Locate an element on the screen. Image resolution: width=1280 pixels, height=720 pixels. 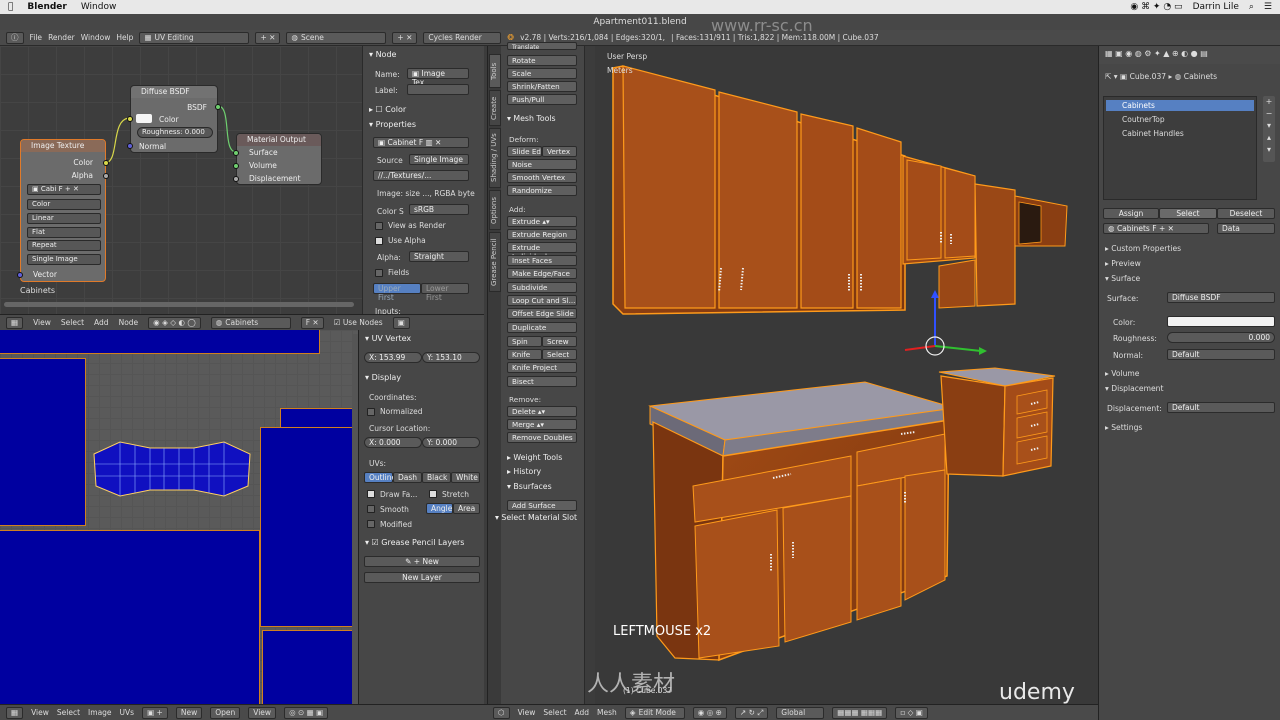
shader-type-icons: ◉ ◈ ◇ ◐ ◯ is located at coordinates (174, 322).